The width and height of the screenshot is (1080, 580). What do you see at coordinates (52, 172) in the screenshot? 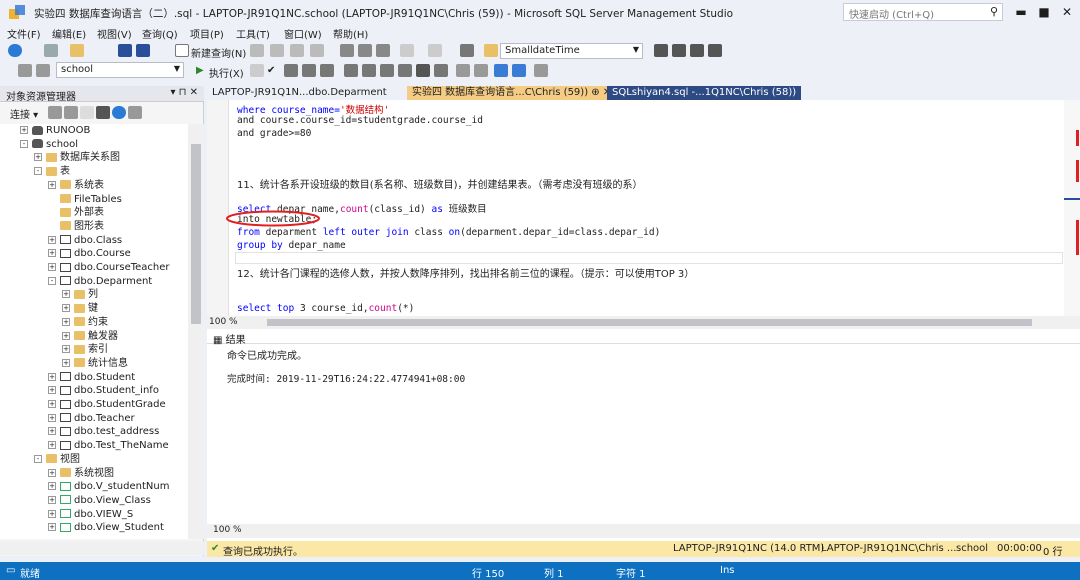
I see `tree-item: -表` at bounding box center [52, 172].